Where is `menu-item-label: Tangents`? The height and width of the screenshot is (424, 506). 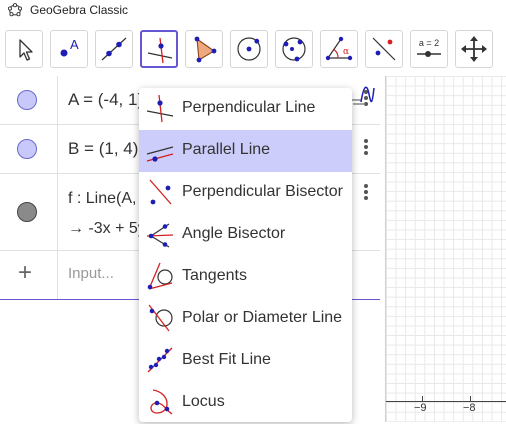
menu-item-label: Tangents is located at coordinates (214, 275).